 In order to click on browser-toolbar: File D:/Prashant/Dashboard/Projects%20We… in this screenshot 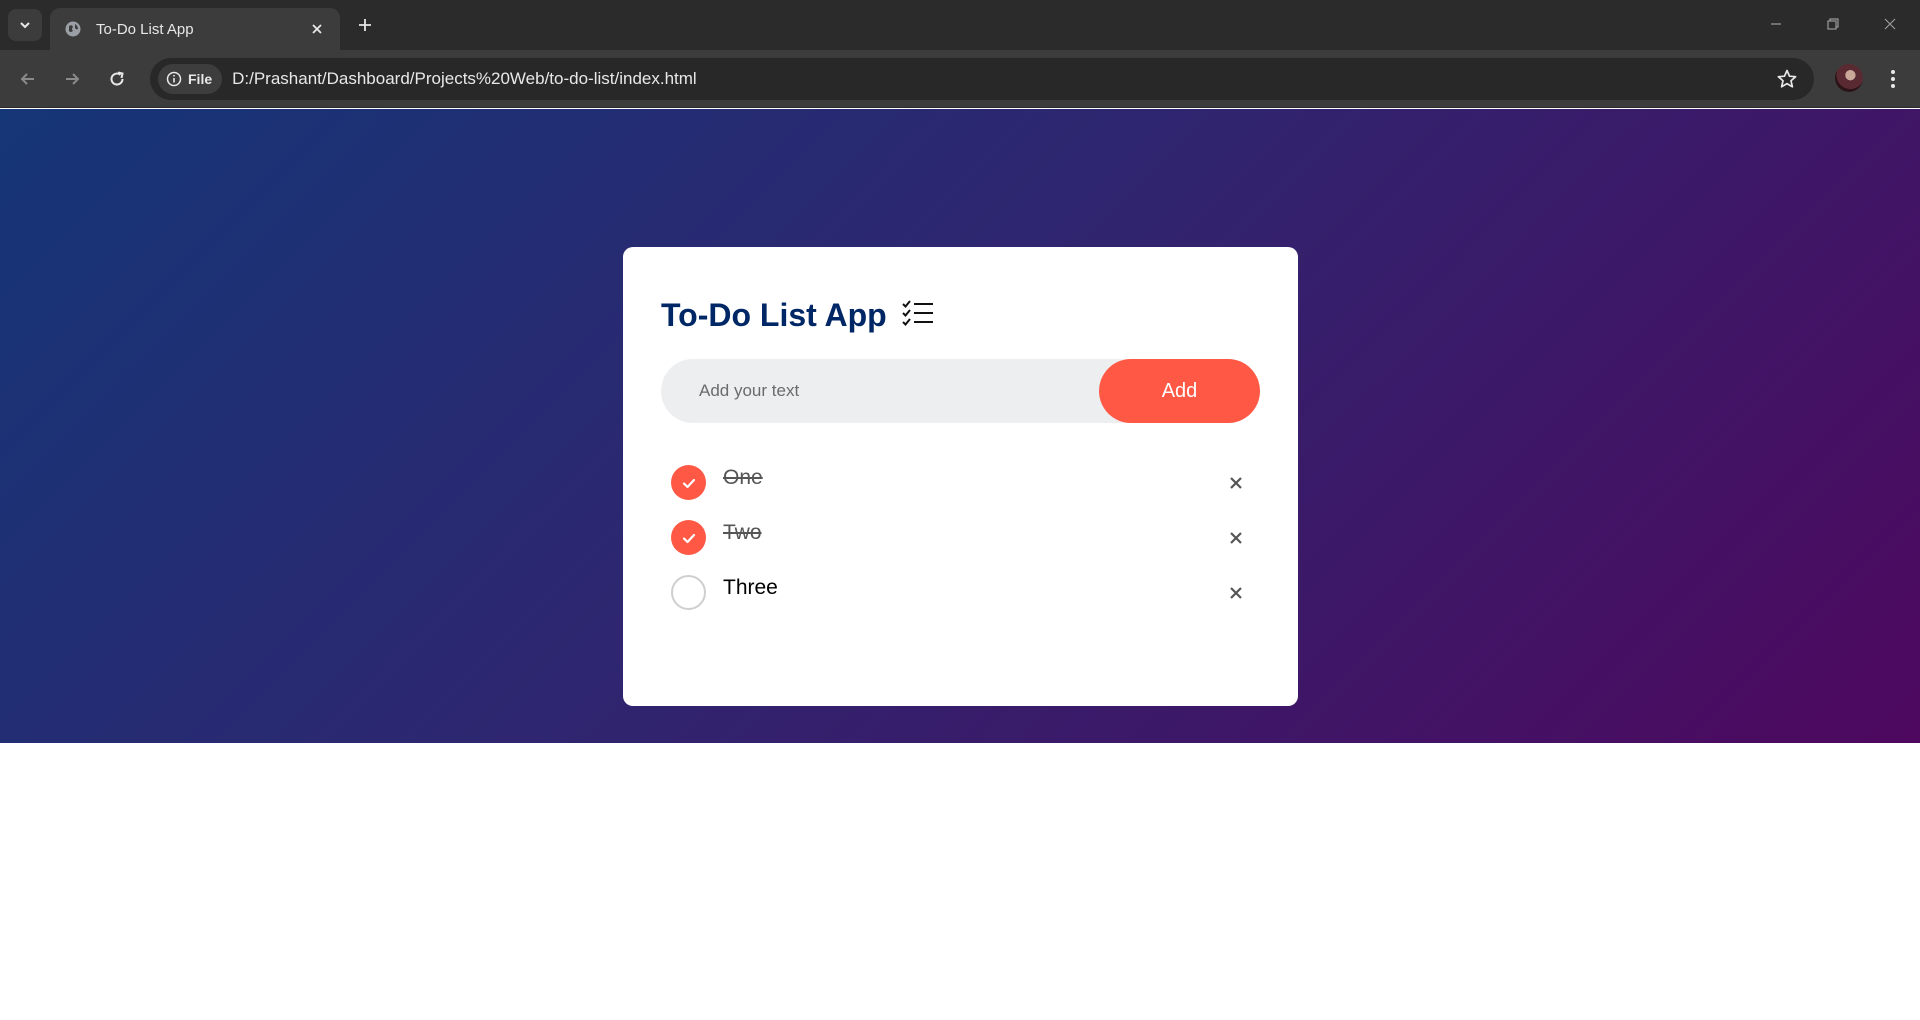, I will do `click(960, 79)`.